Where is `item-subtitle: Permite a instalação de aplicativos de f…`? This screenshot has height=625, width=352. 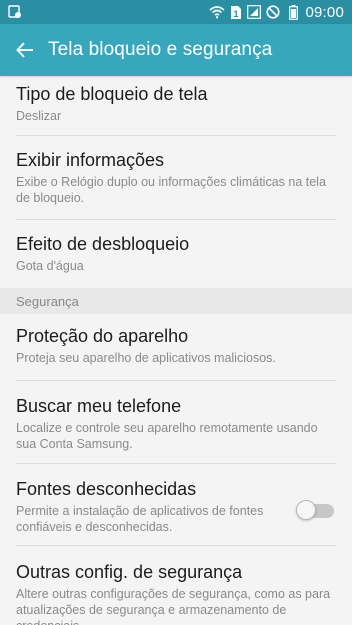 item-subtitle: Permite a instalação de aplicativos de f… is located at coordinates (140, 519).